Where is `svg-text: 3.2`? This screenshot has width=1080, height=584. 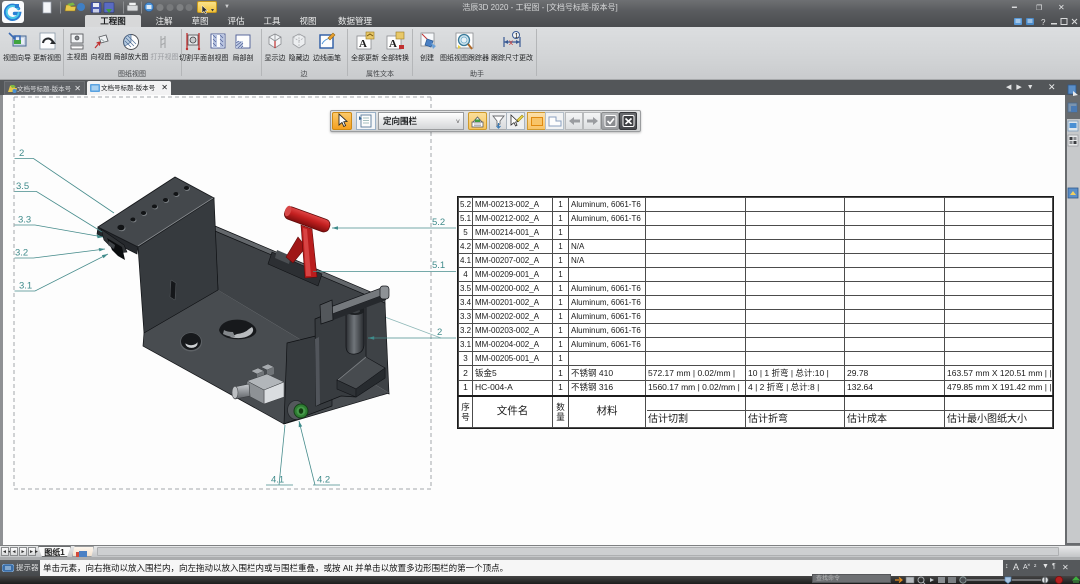 svg-text: 3.2 is located at coordinates (21, 253).